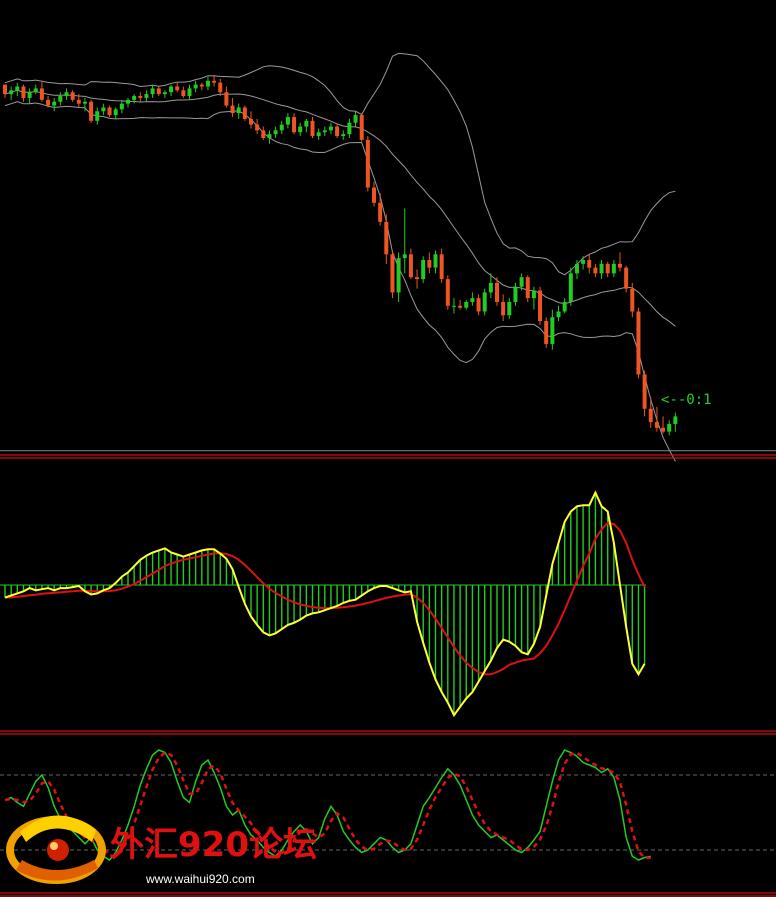  What do you see at coordinates (56, 849) in the screenshot?
I see `logo-emblem-icon` at bounding box center [56, 849].